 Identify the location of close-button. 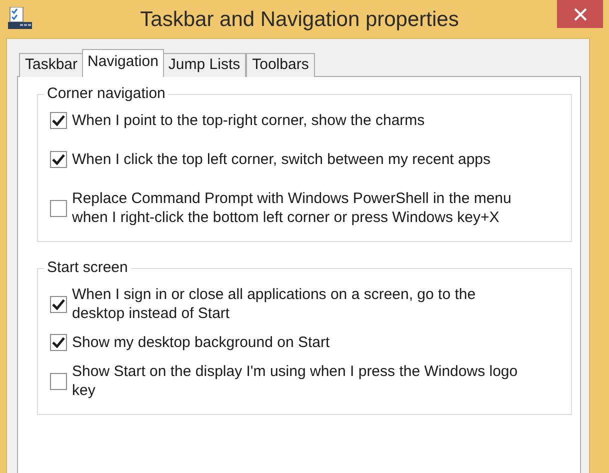
(580, 14).